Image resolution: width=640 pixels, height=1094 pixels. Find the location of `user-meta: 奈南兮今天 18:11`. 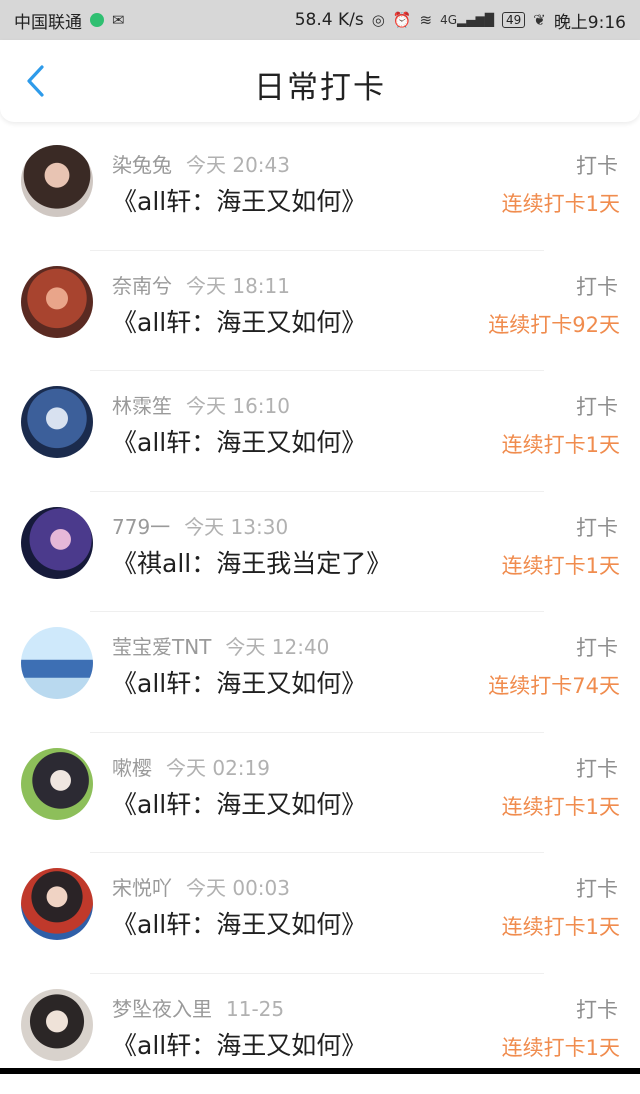

user-meta: 奈南兮今天 18:11 is located at coordinates (201, 284).